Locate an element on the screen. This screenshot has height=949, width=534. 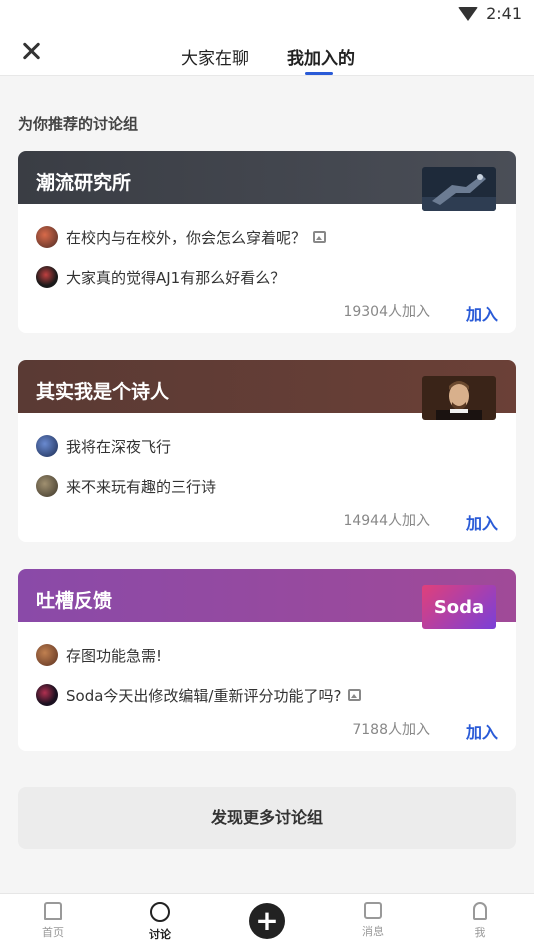
post-item: 大家真的觉得AJ1有那么好看么？ is located at coordinates (160, 277).